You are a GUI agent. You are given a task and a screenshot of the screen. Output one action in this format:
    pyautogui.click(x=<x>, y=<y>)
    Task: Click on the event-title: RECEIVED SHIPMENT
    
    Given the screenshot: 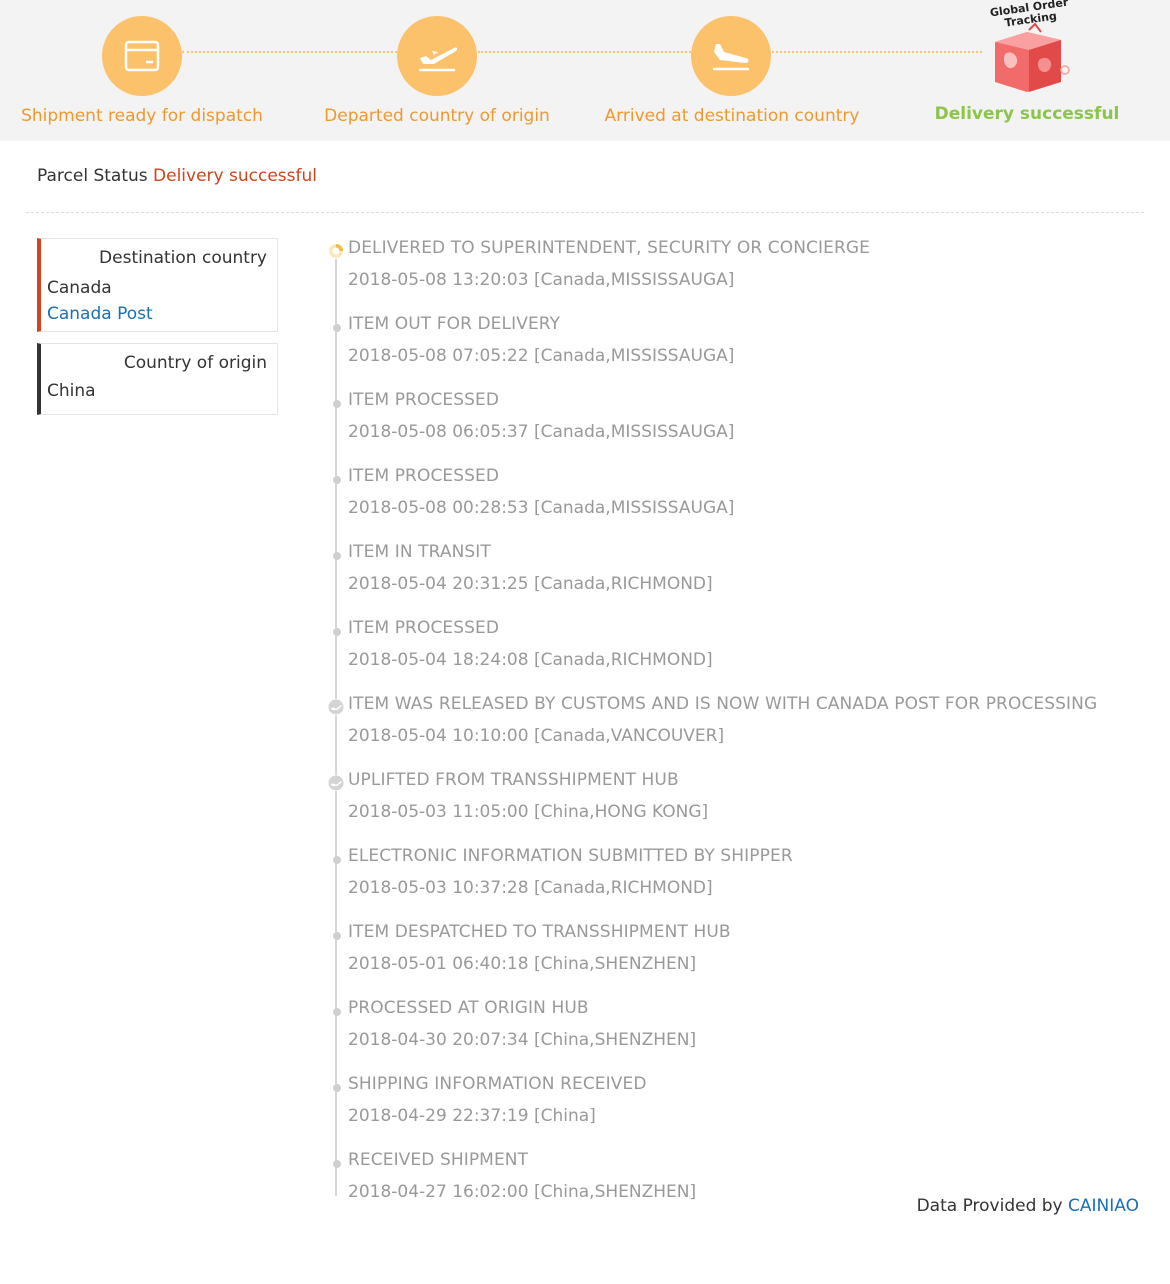 What is the action you would take?
    pyautogui.click(x=438, y=1160)
    